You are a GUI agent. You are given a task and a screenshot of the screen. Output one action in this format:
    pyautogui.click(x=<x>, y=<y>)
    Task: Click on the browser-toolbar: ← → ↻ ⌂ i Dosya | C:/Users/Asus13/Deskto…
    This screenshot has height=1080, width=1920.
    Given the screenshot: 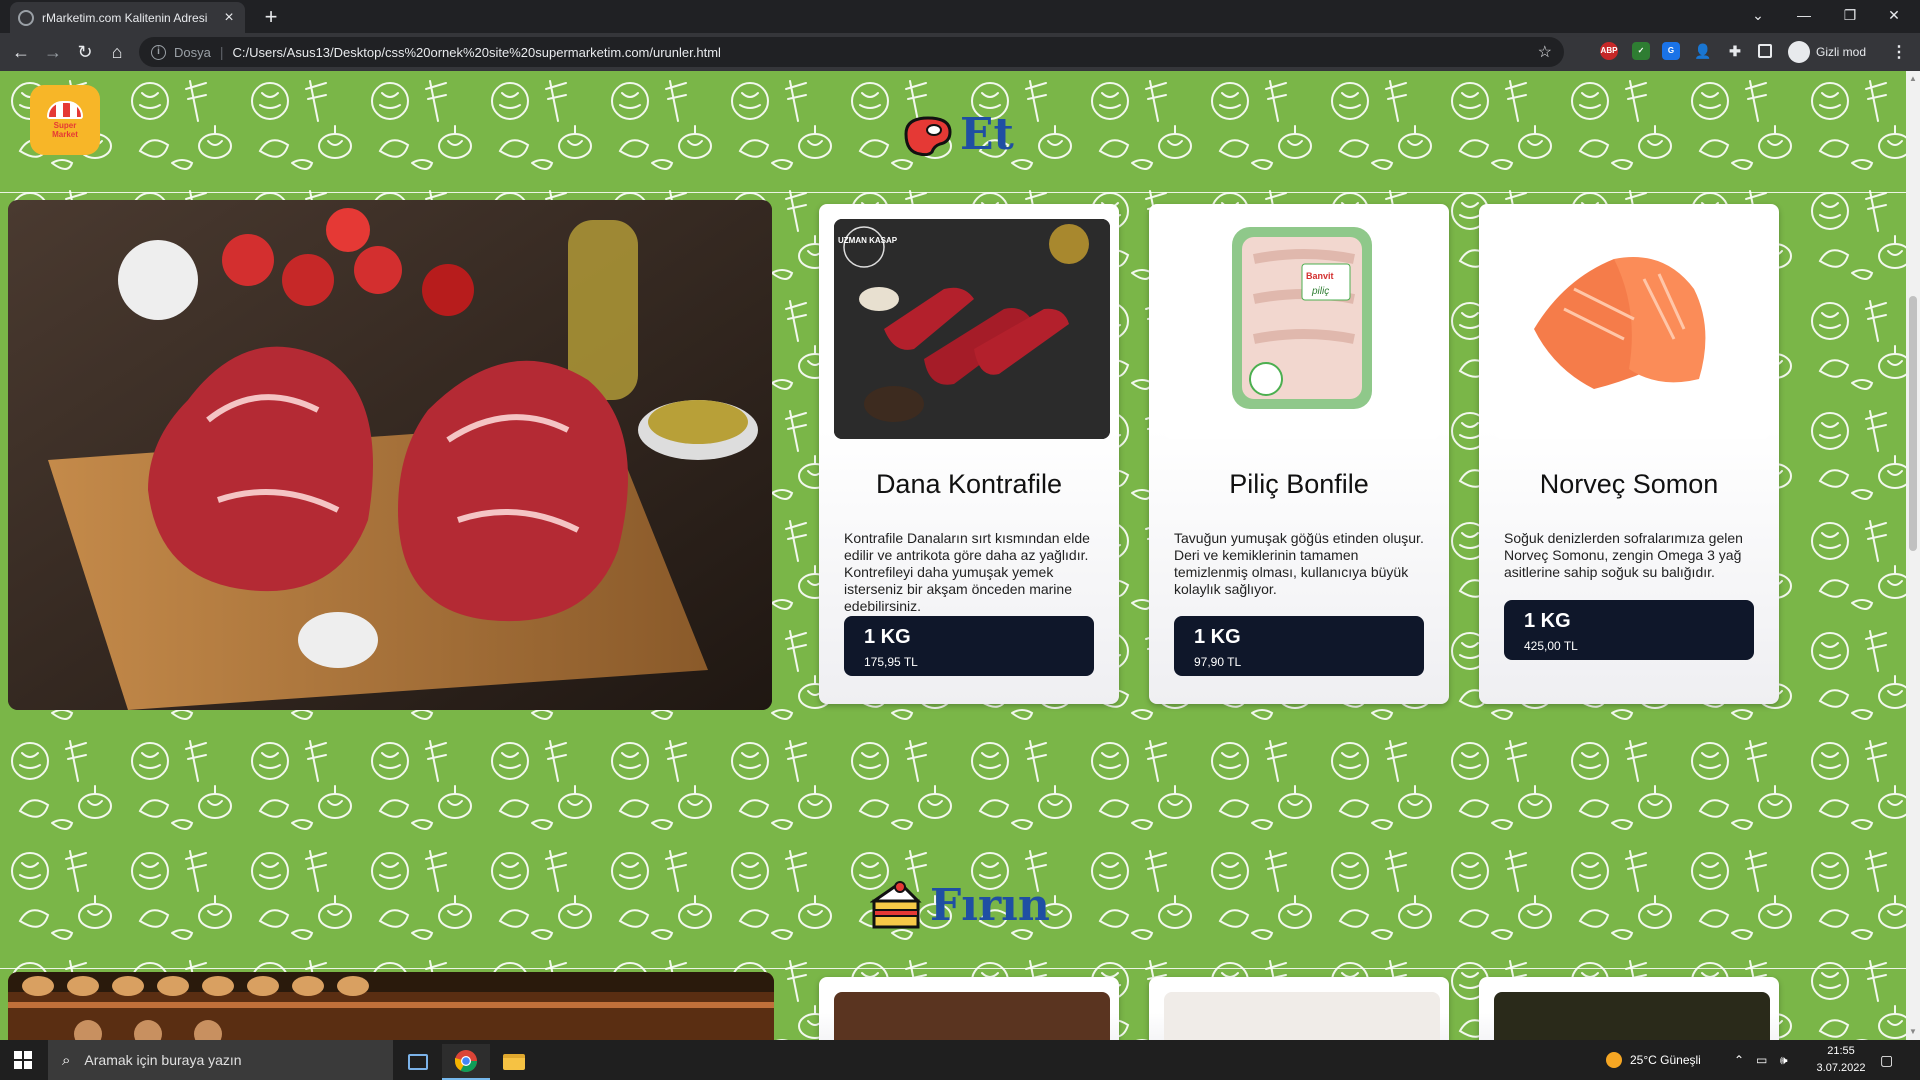 What is the action you would take?
    pyautogui.click(x=960, y=52)
    